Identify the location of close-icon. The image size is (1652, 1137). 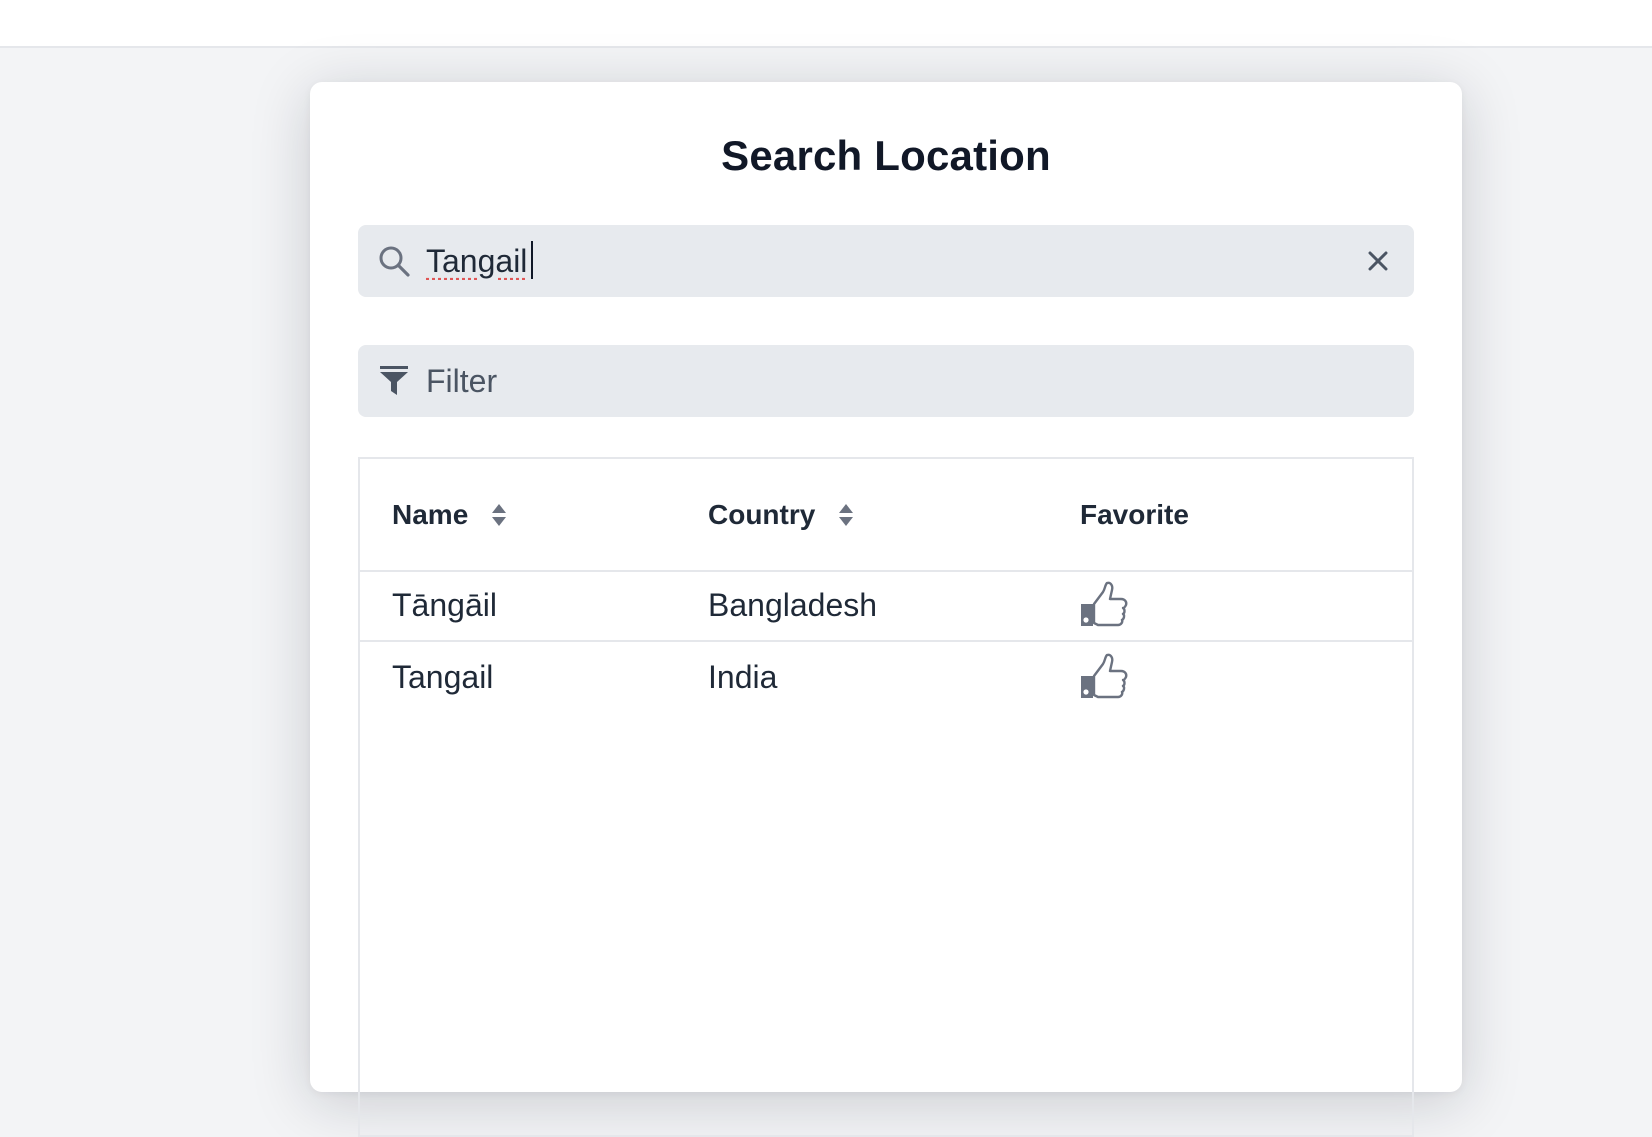
(1378, 261).